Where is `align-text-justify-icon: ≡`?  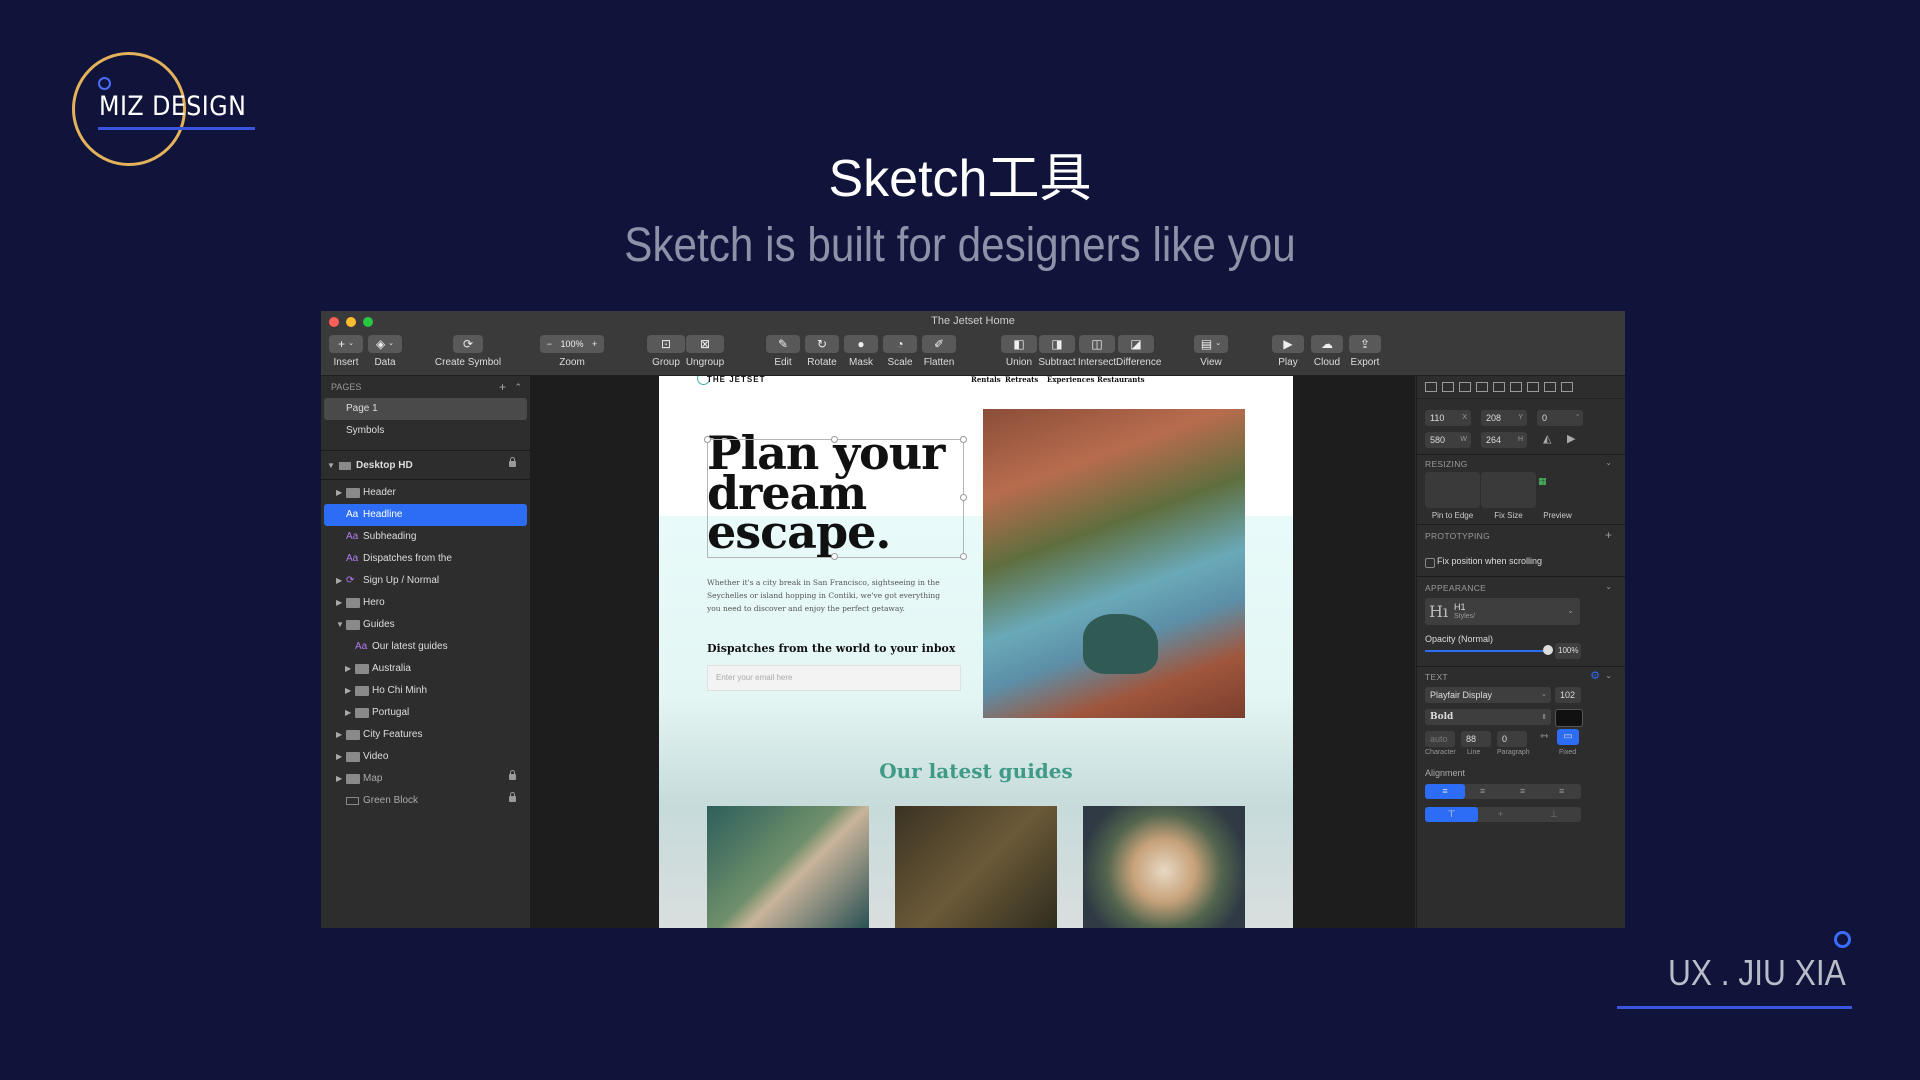 align-text-justify-icon: ≡ is located at coordinates (1561, 791).